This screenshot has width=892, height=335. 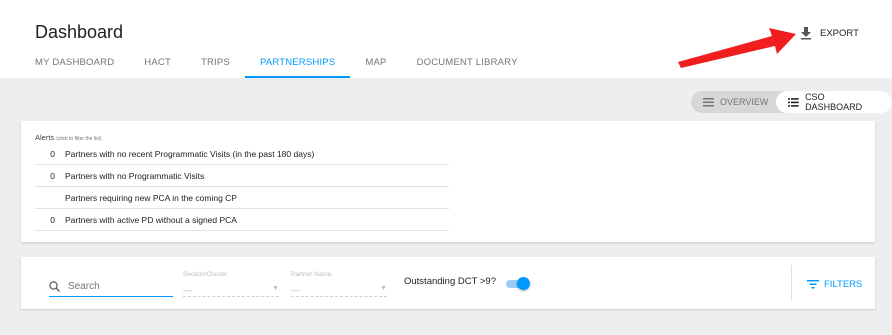 I want to click on export-button: EXPORT, so click(x=829, y=33).